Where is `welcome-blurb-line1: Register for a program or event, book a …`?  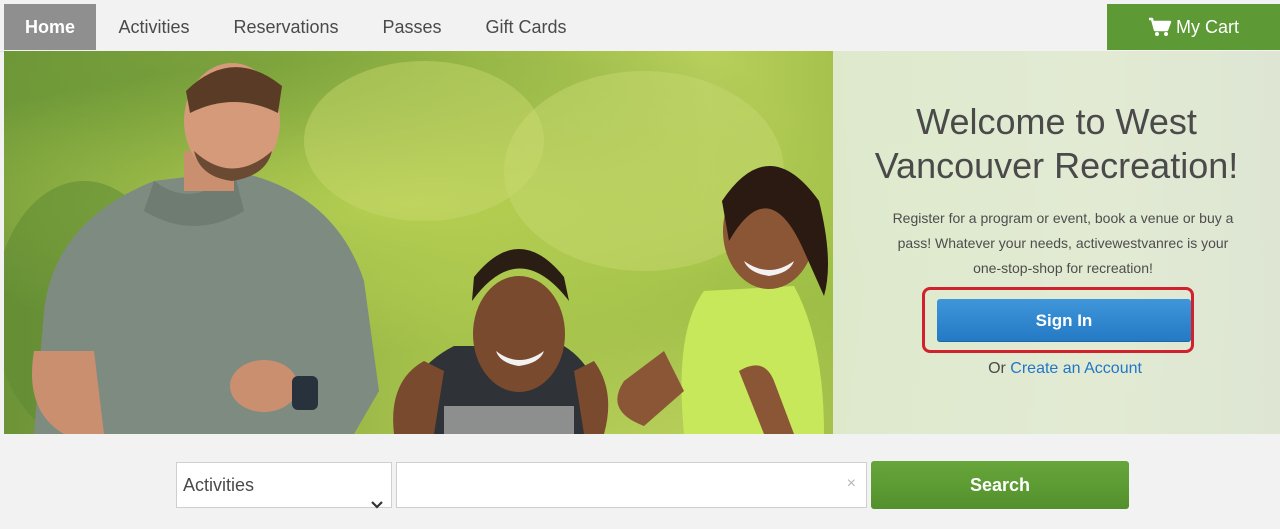
welcome-blurb-line1: Register for a program or event, book a … is located at coordinates (1063, 218).